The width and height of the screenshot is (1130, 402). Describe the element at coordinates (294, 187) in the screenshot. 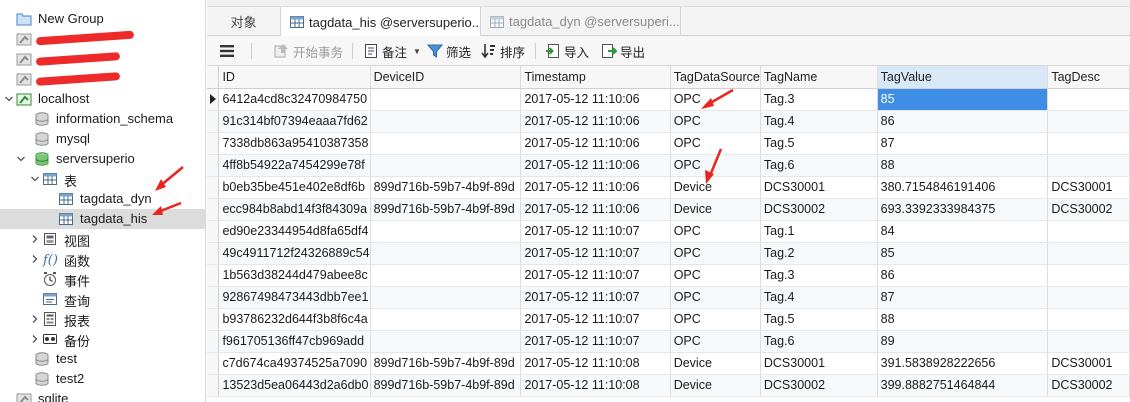

I see `cell-id: b0eb35be451e402e8df6b` at that location.